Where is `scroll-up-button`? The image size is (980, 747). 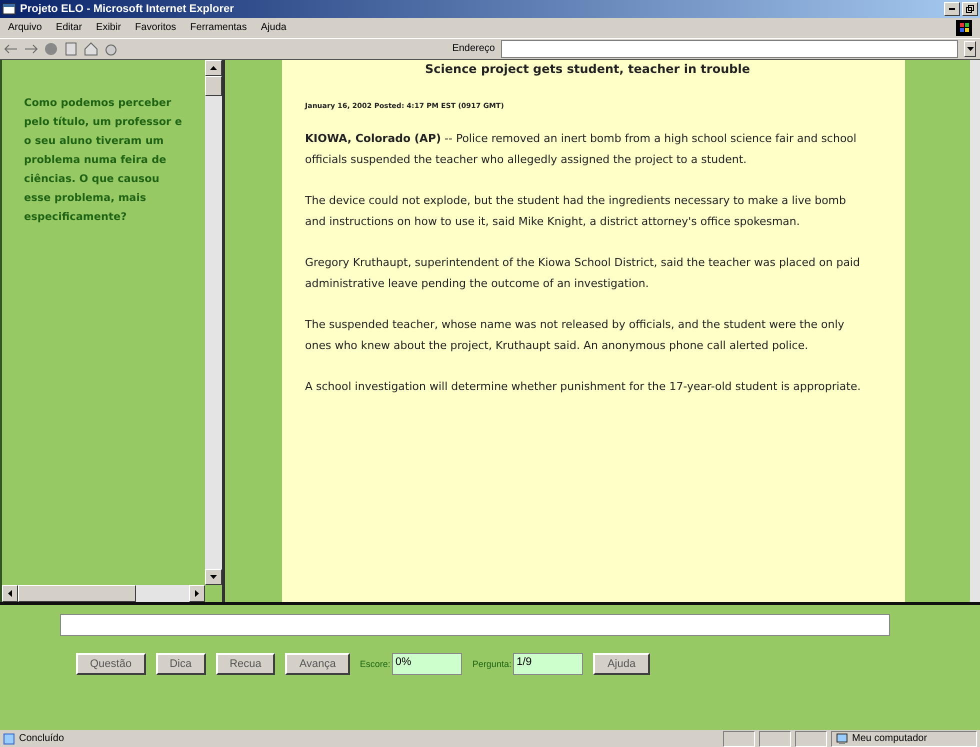
scroll-up-button is located at coordinates (213, 68).